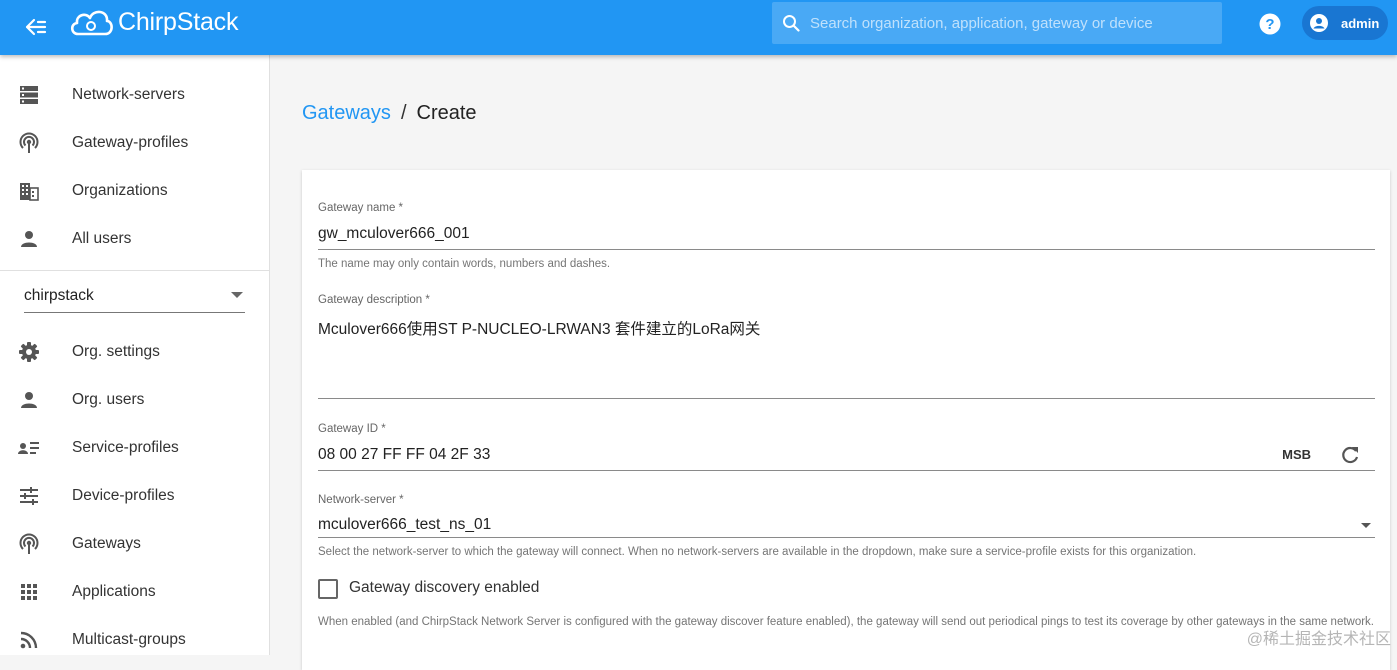 The image size is (1397, 670). I want to click on sidebar-item-network-servers: Network-servers, so click(134, 95).